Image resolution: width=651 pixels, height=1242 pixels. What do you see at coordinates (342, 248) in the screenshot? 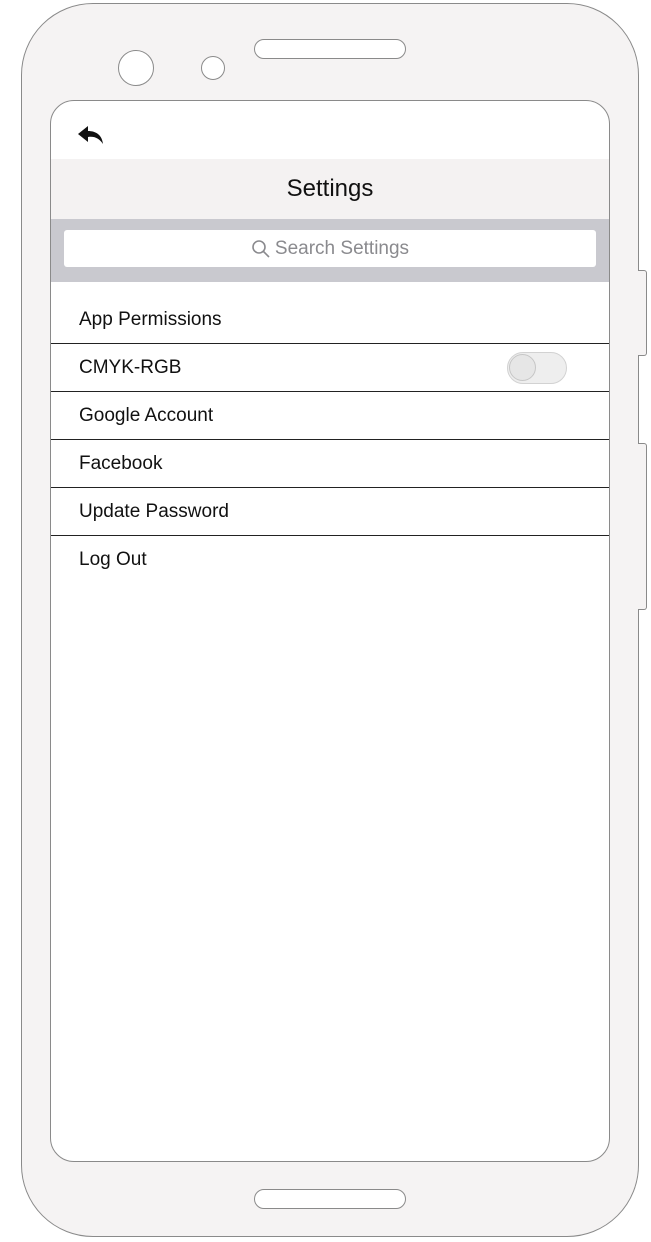
I see `search-placeholder: Search Settings` at bounding box center [342, 248].